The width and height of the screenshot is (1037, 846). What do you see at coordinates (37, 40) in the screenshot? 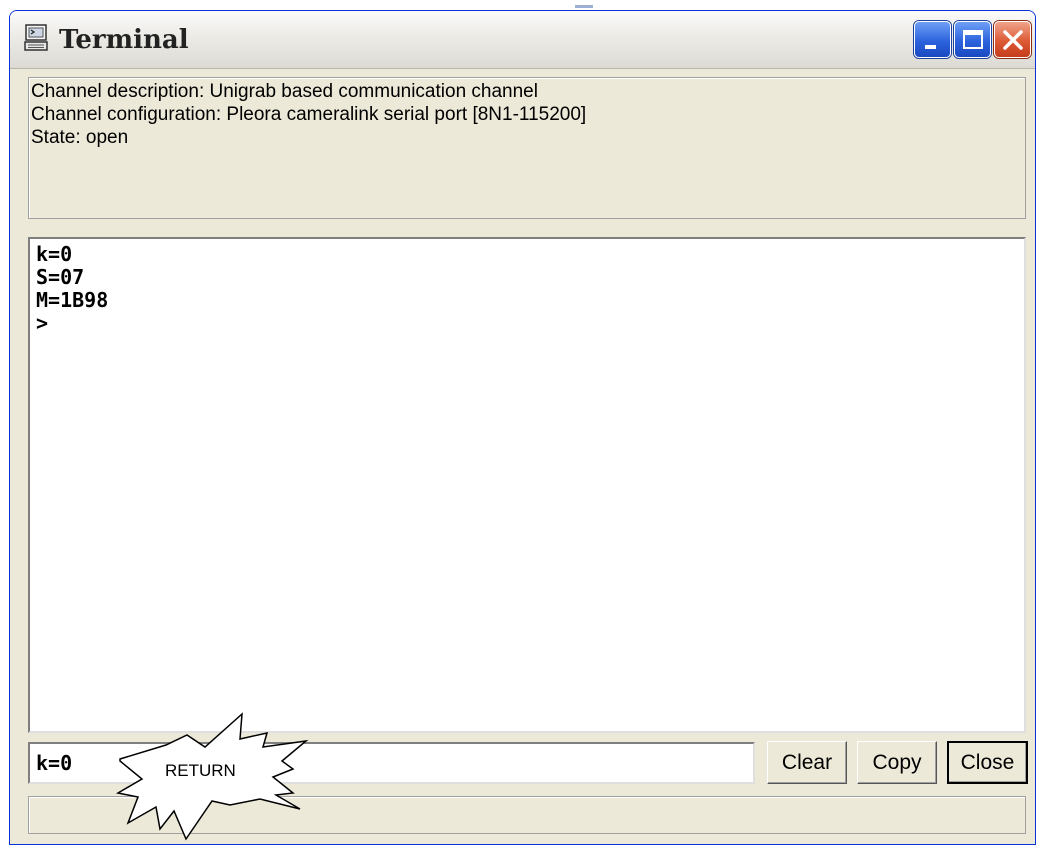
I see `terminal-app-icon` at bounding box center [37, 40].